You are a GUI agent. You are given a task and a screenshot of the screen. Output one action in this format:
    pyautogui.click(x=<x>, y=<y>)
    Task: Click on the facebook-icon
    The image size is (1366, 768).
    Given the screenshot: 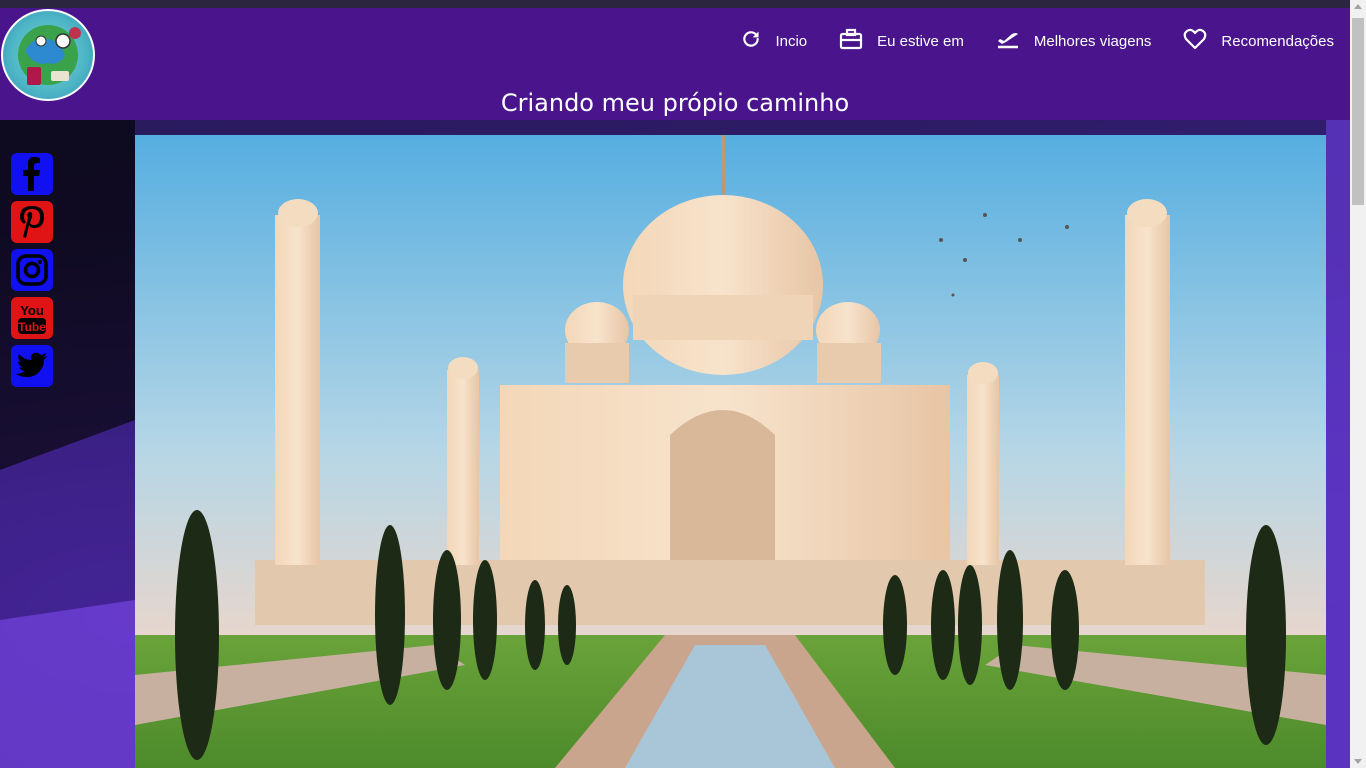 What is the action you would take?
    pyautogui.click(x=31, y=174)
    